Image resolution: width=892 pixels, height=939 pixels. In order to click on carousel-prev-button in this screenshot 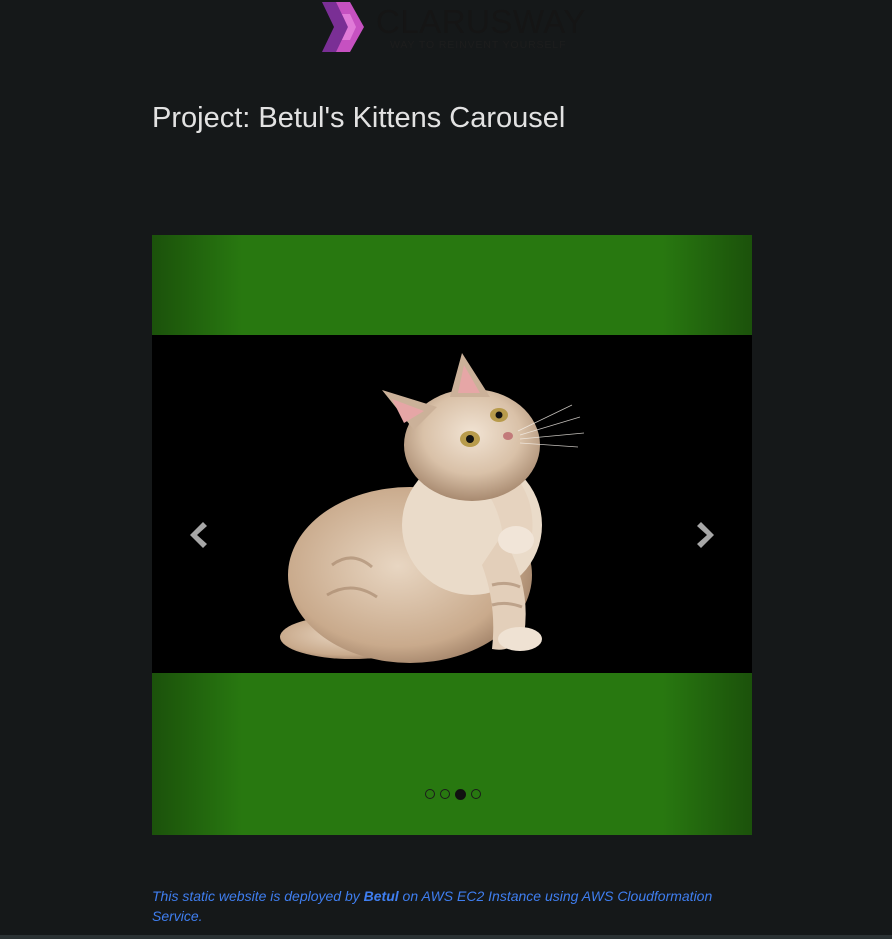, I will do `click(197, 535)`.